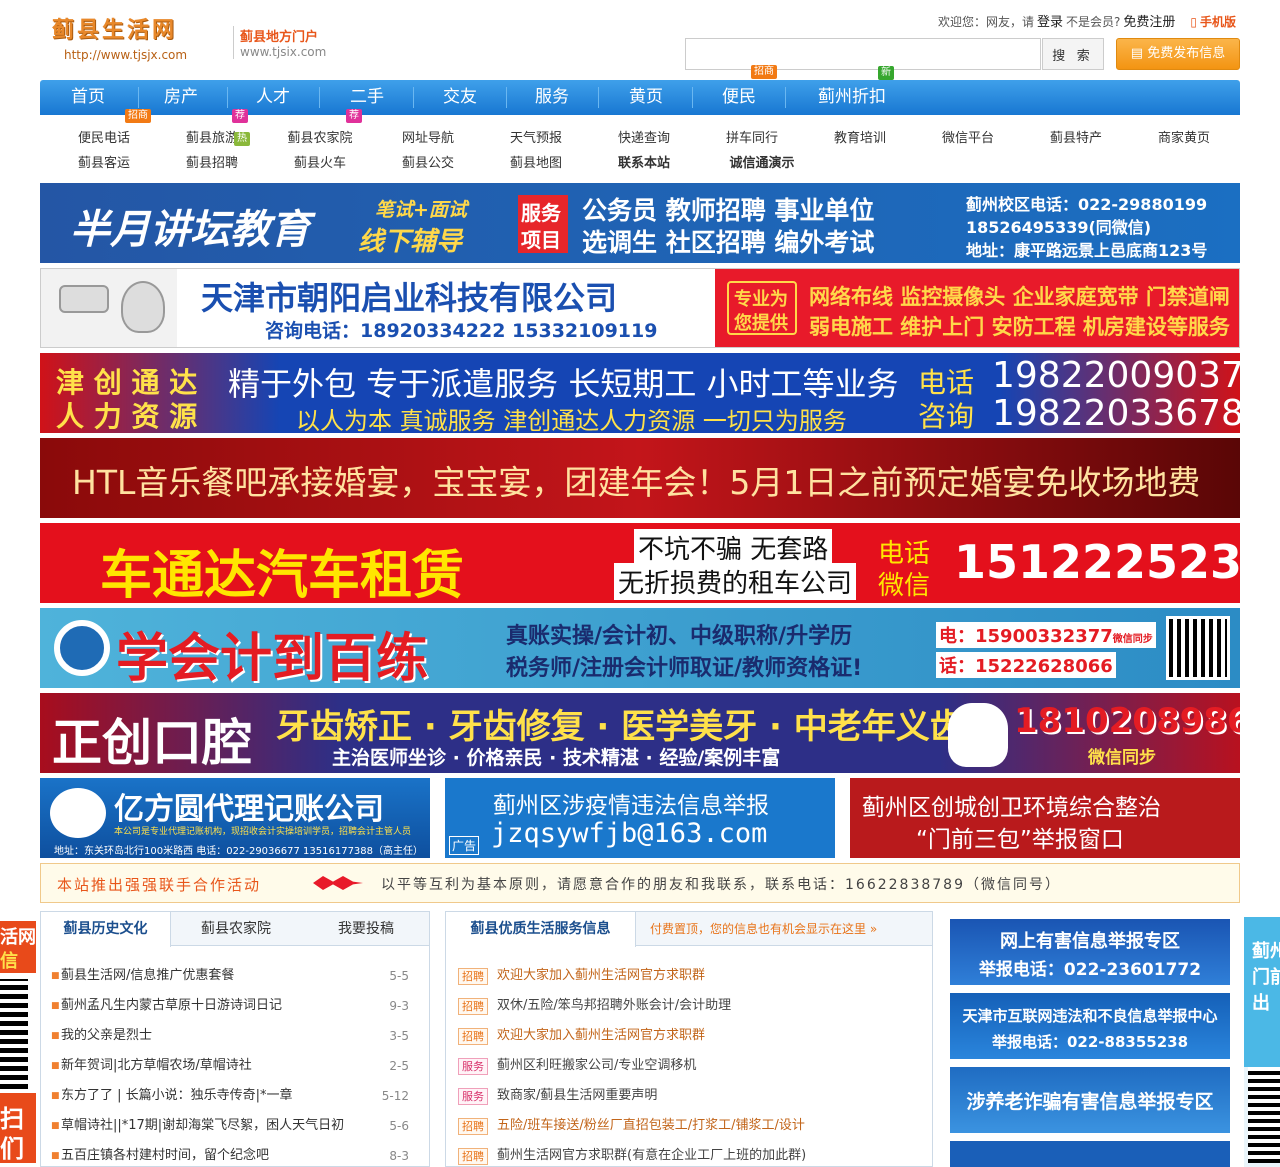 Image resolution: width=1280 pixels, height=1167 pixels. Describe the element at coordinates (735, 581) in the screenshot. I see `banner-slogan: 无折损费的租车公司` at that location.